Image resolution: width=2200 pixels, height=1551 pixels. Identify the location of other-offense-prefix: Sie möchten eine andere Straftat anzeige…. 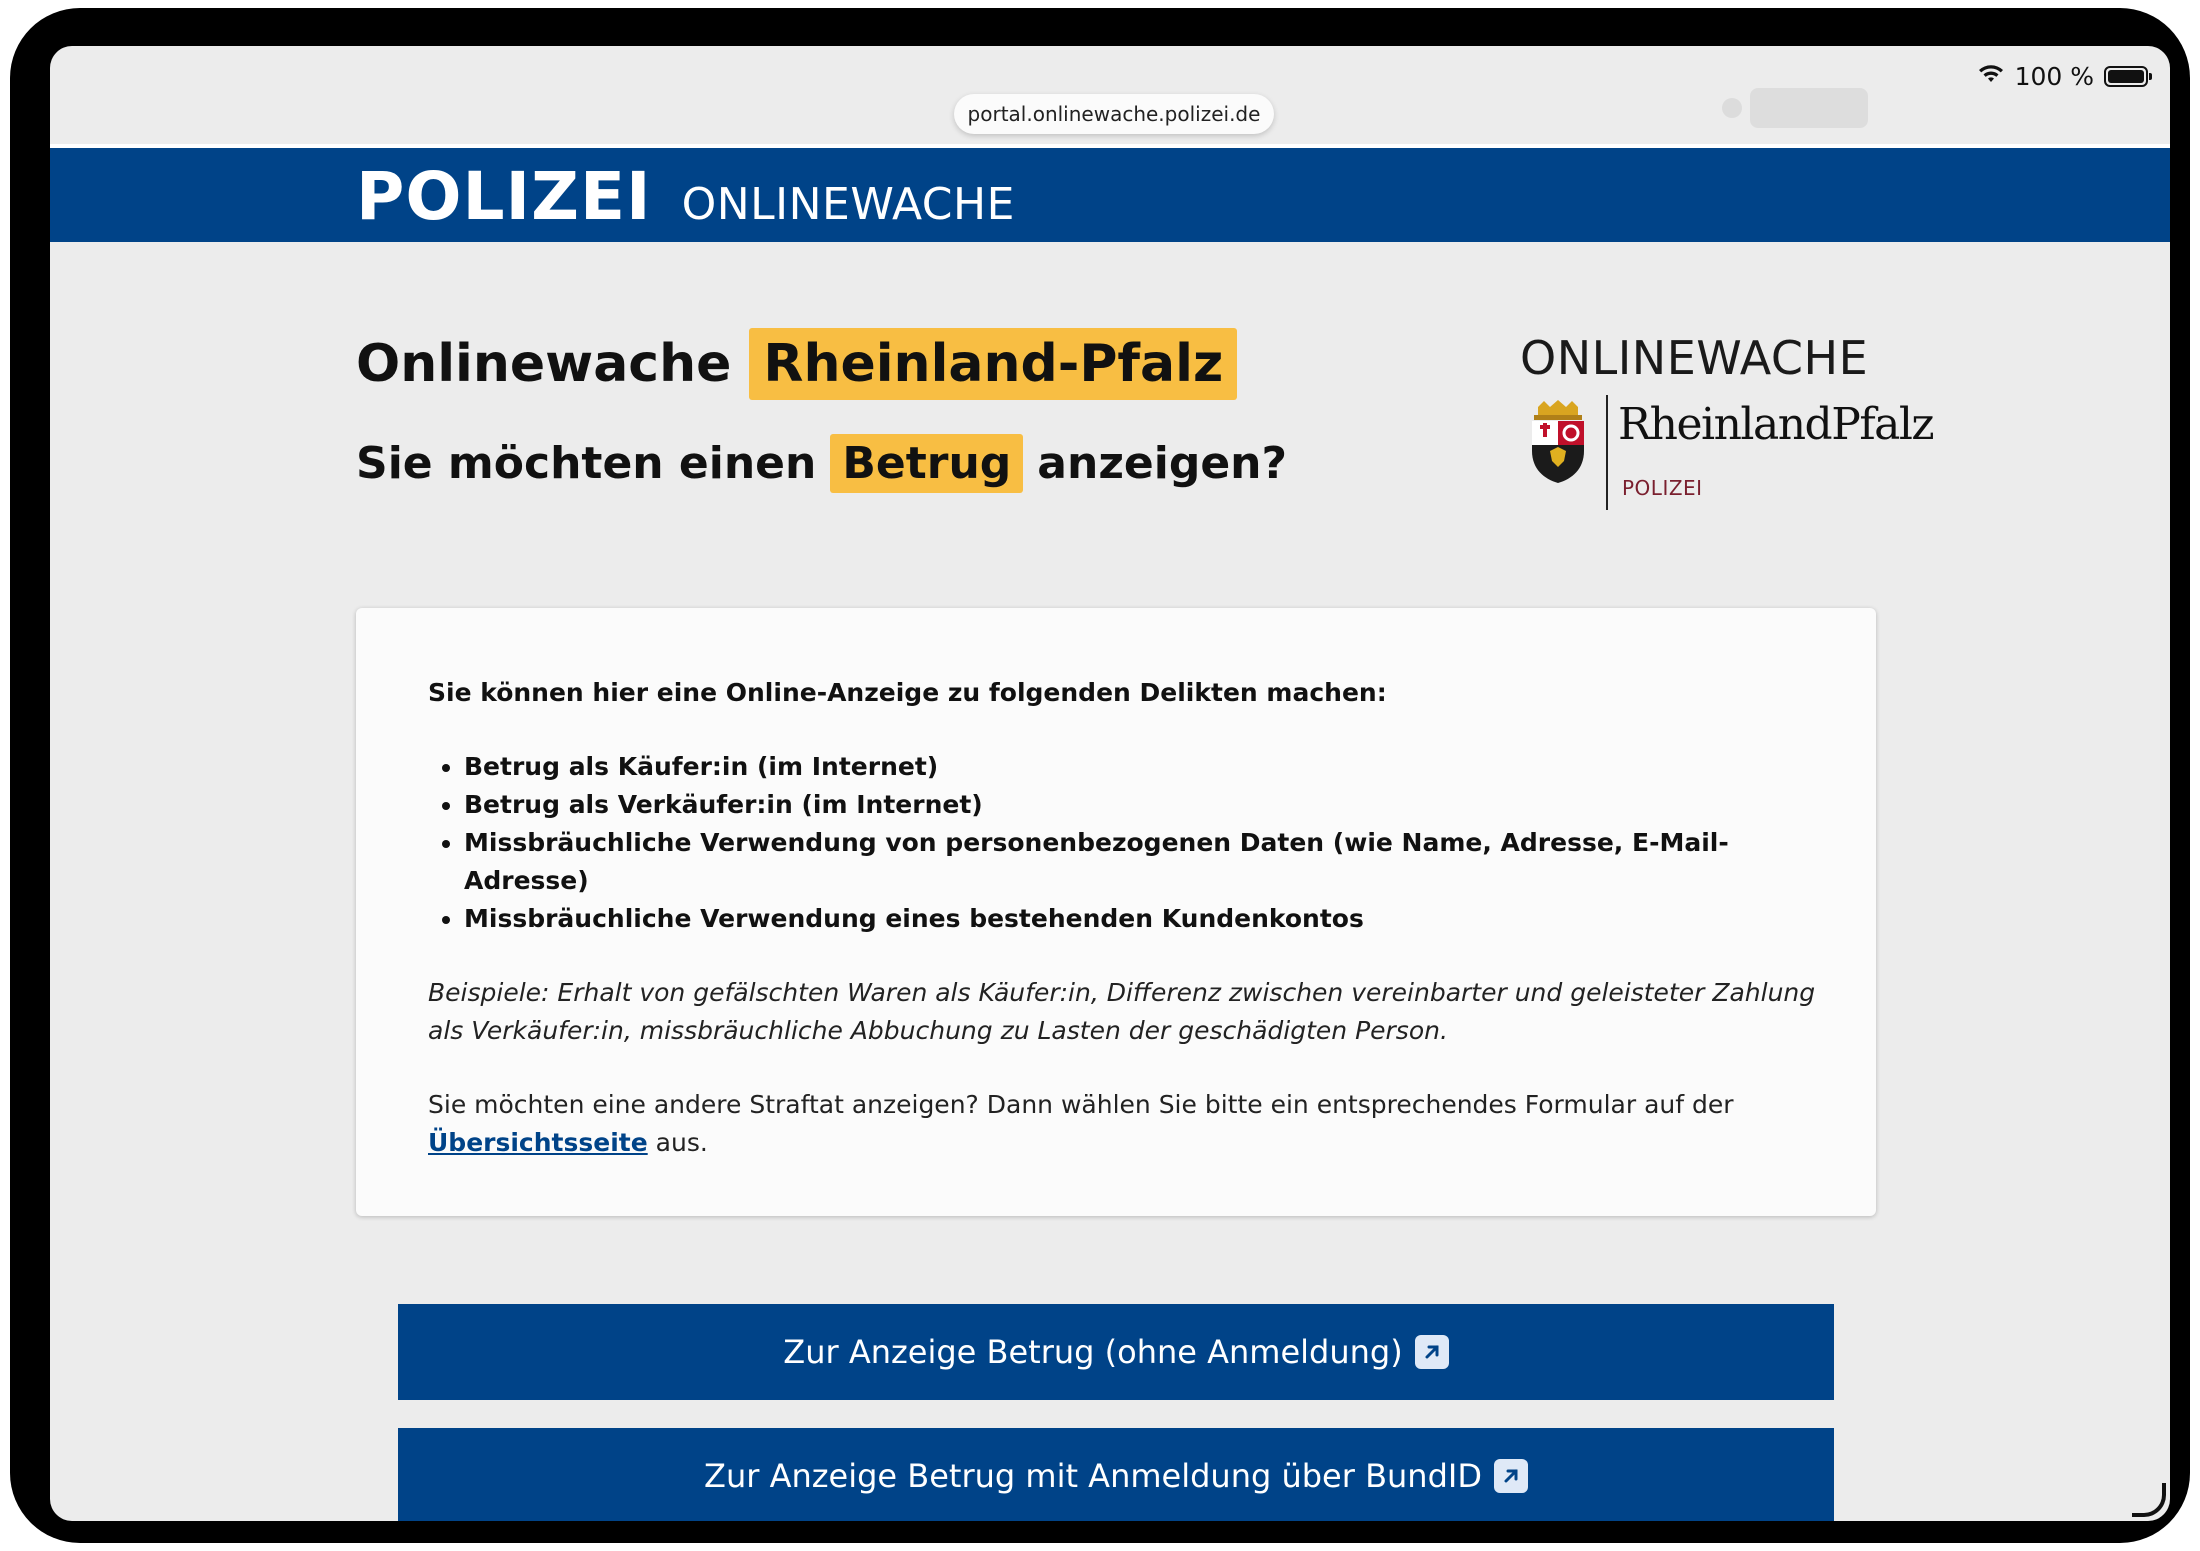
(1081, 1104).